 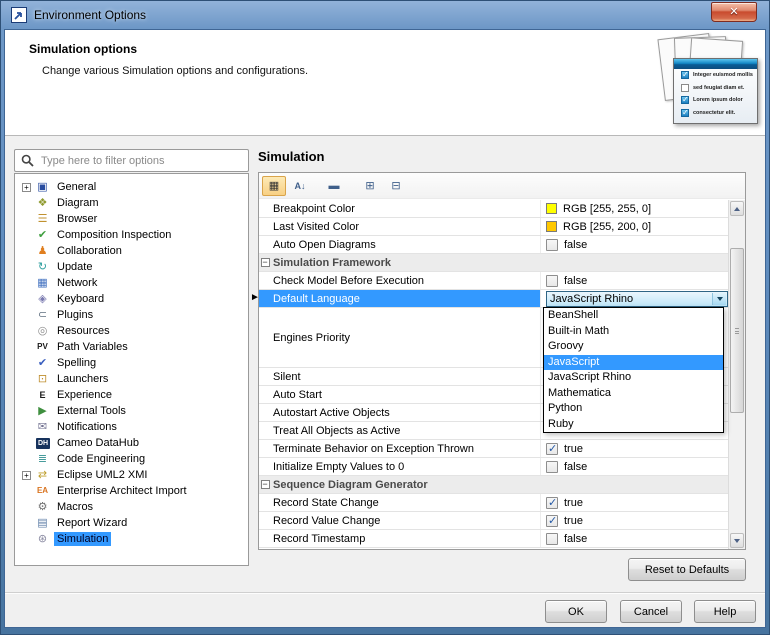 What do you see at coordinates (494, 227) in the screenshot?
I see `property-row-last-visited-color: Last Visited Color RGB [255, 200, 0]` at bounding box center [494, 227].